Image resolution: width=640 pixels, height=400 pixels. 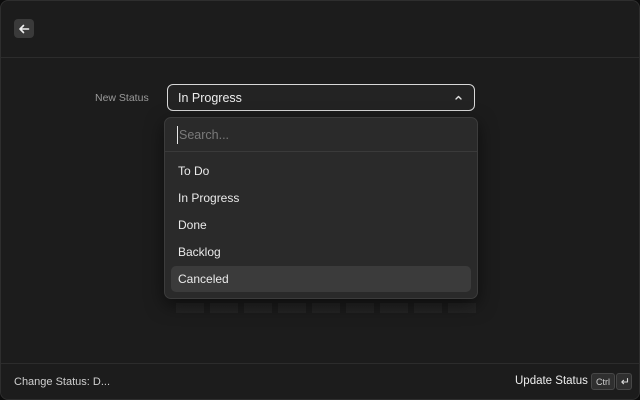 What do you see at coordinates (321, 171) in the screenshot?
I see `option-to-do: To Do` at bounding box center [321, 171].